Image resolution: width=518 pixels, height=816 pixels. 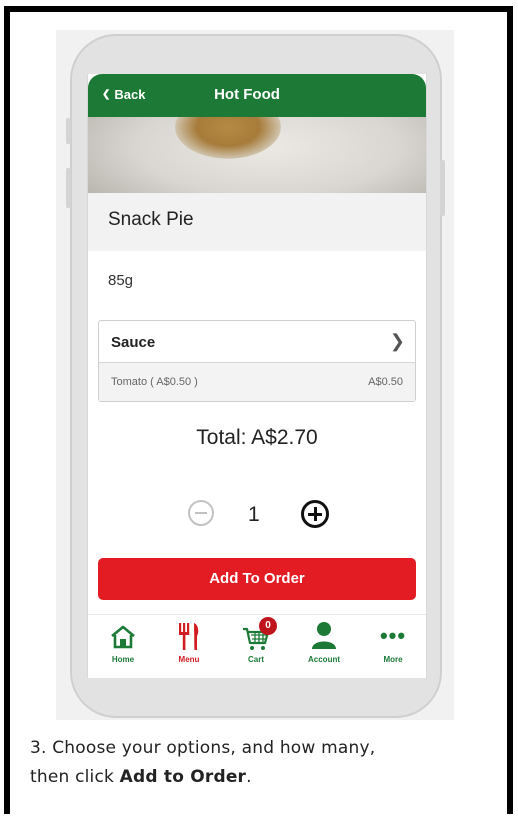 What do you see at coordinates (257, 155) in the screenshot?
I see `product-image` at bounding box center [257, 155].